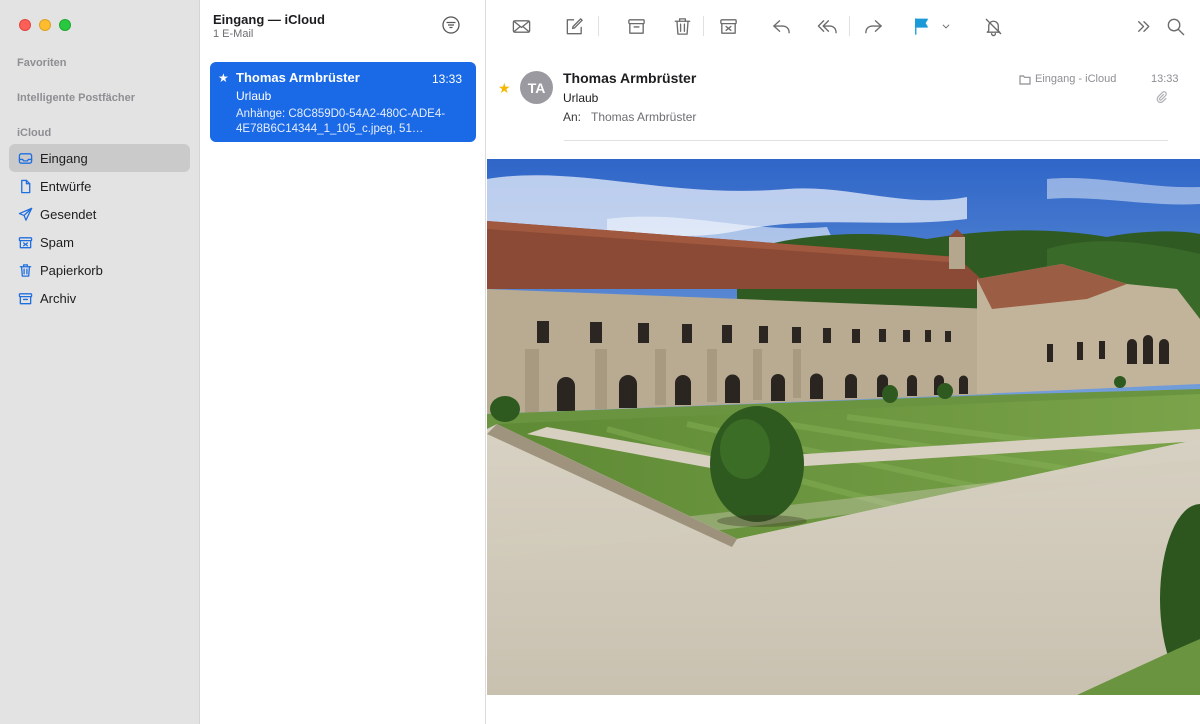  I want to click on draft-icon, so click(25, 186).